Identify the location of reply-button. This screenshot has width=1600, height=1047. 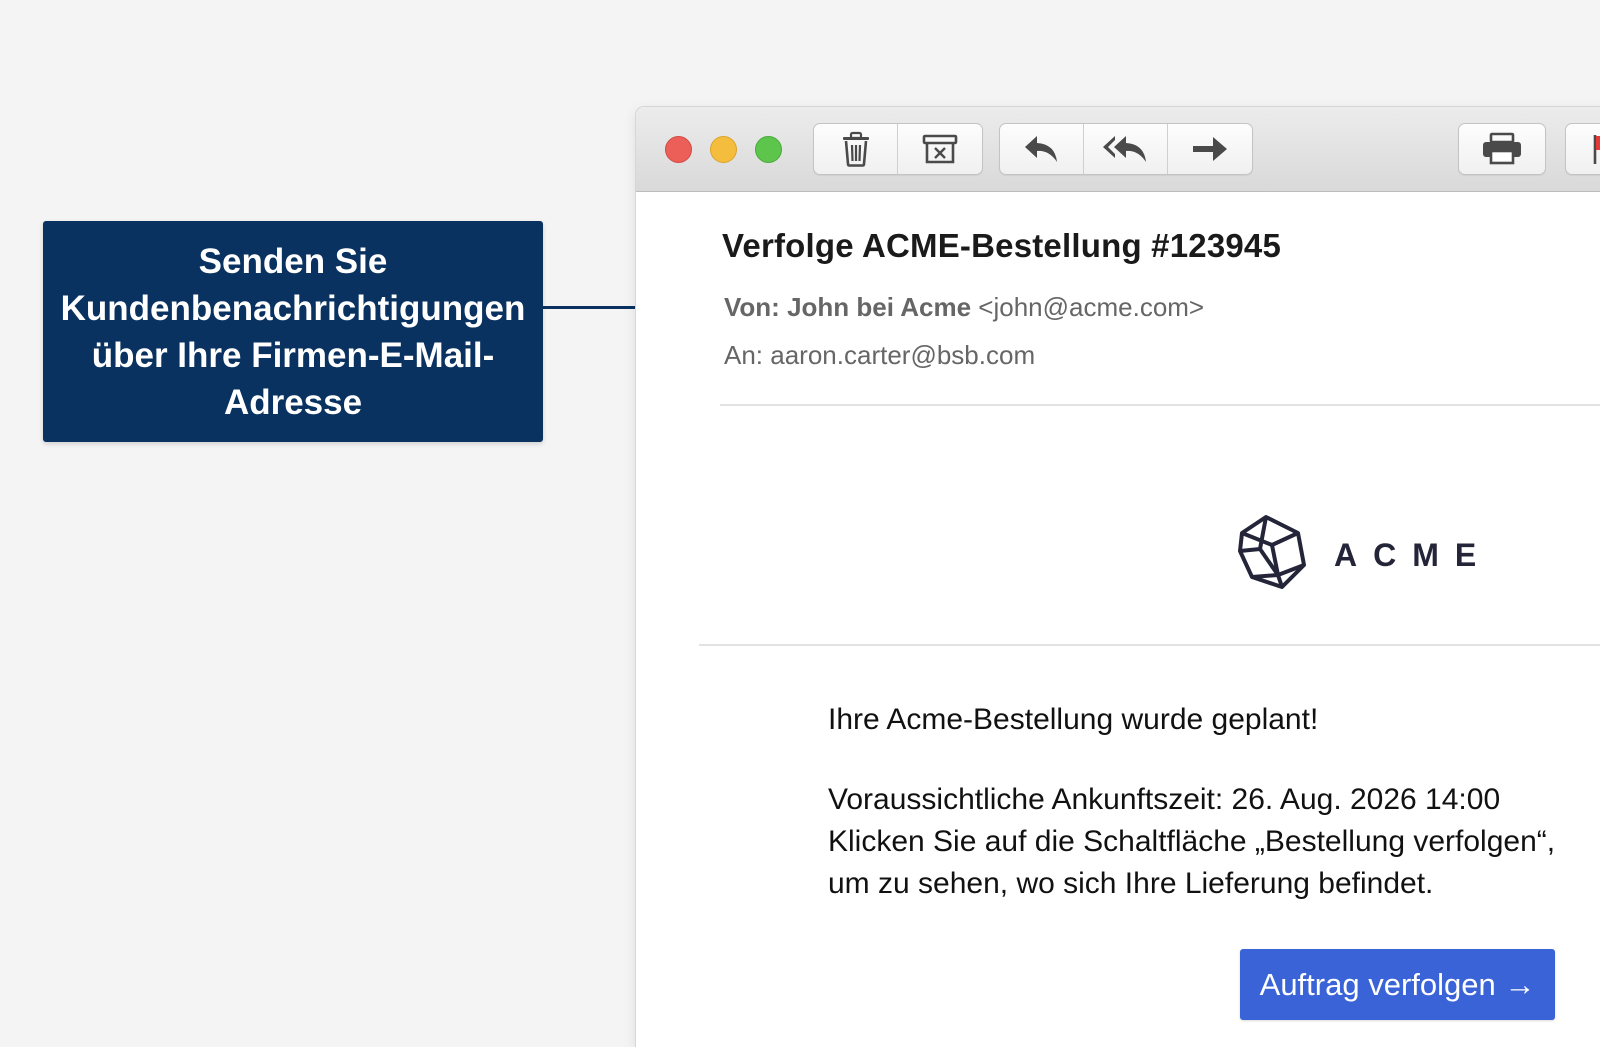
(1042, 149).